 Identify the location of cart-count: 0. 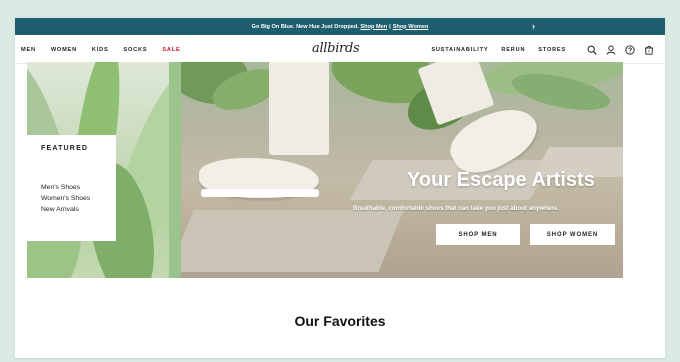
(649, 51).